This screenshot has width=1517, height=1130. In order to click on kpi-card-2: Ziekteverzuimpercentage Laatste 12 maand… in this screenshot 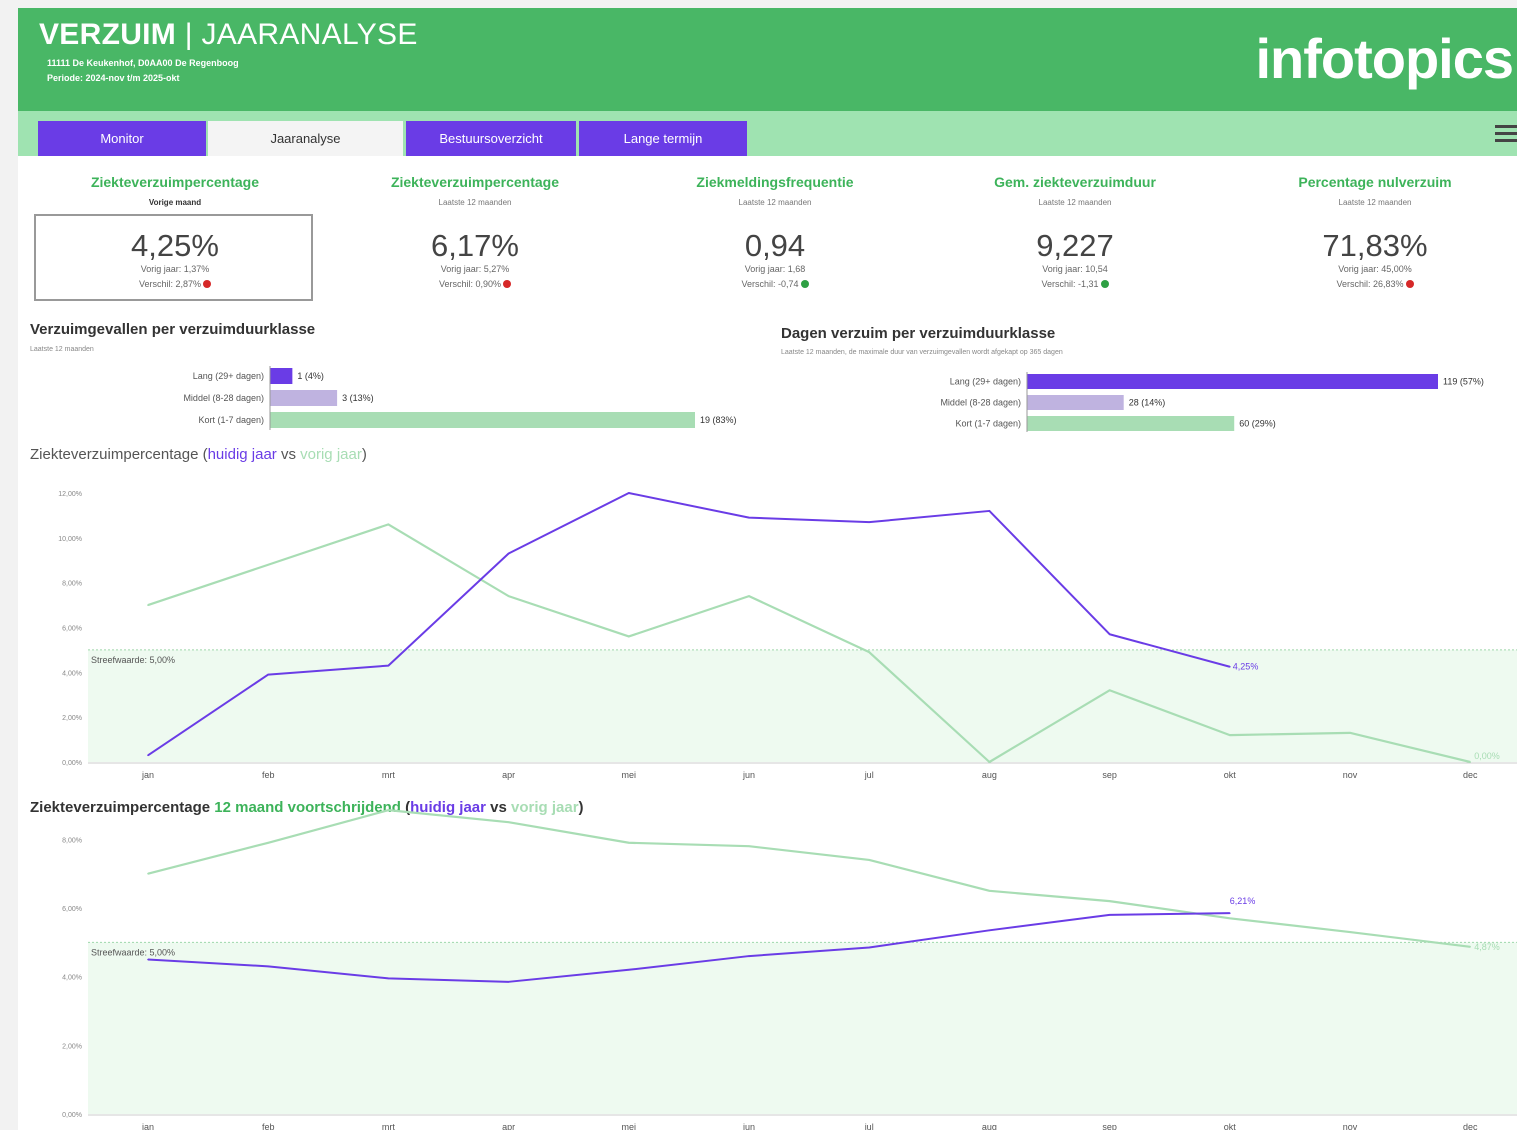, I will do `click(475, 239)`.